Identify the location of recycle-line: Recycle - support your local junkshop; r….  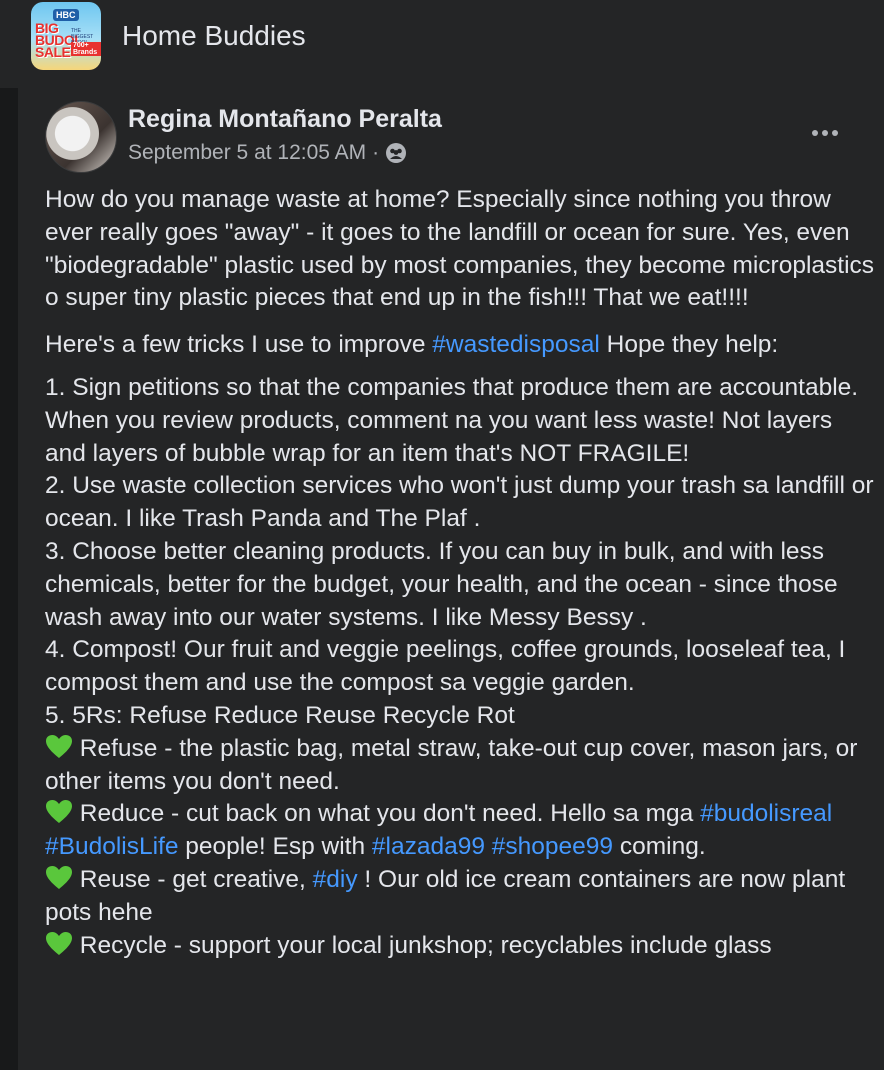
(460, 946).